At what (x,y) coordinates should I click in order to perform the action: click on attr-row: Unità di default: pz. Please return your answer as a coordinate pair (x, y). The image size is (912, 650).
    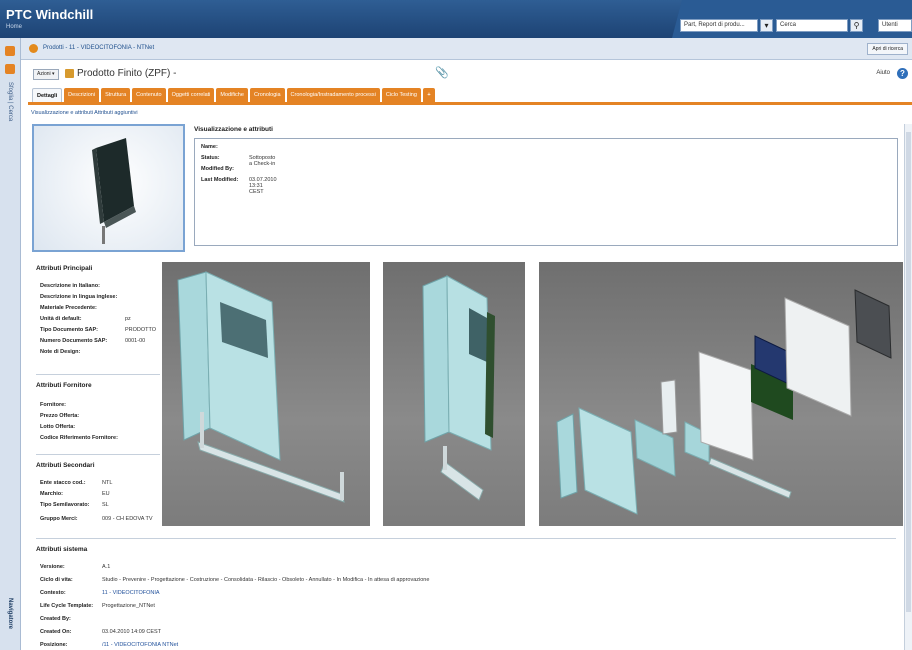
    Looking at the image, I should click on (85, 319).